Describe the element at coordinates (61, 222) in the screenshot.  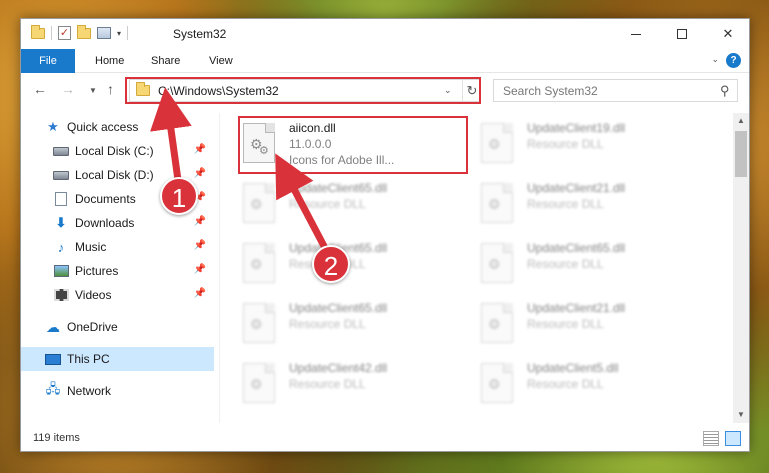
I see `downloads-icon: ⬇` at that location.